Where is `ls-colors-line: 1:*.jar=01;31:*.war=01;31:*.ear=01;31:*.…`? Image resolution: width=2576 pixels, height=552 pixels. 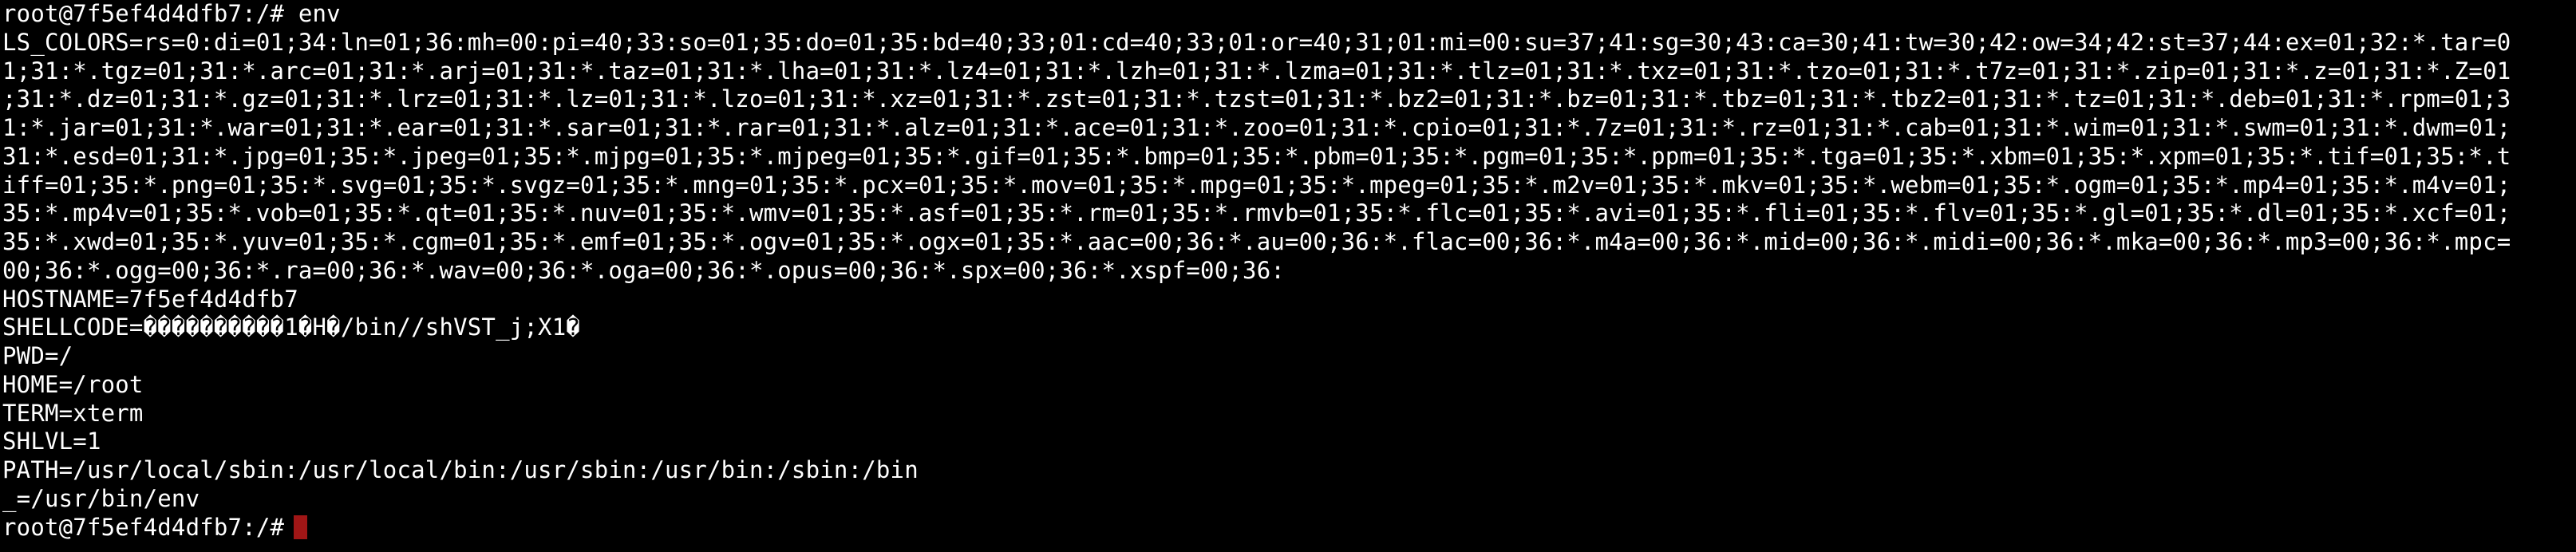 ls-colors-line: 1:*.jar=01;31:*.war=01;31:*.ear=01;31:*.… is located at coordinates (1256, 127).